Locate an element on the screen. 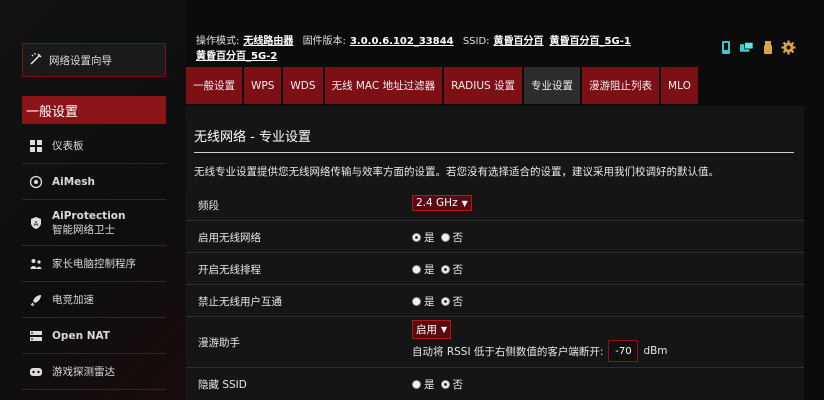  rssi-description: 自动将 RSSI 低于右侧数值的客户端断开: is located at coordinates (508, 351).